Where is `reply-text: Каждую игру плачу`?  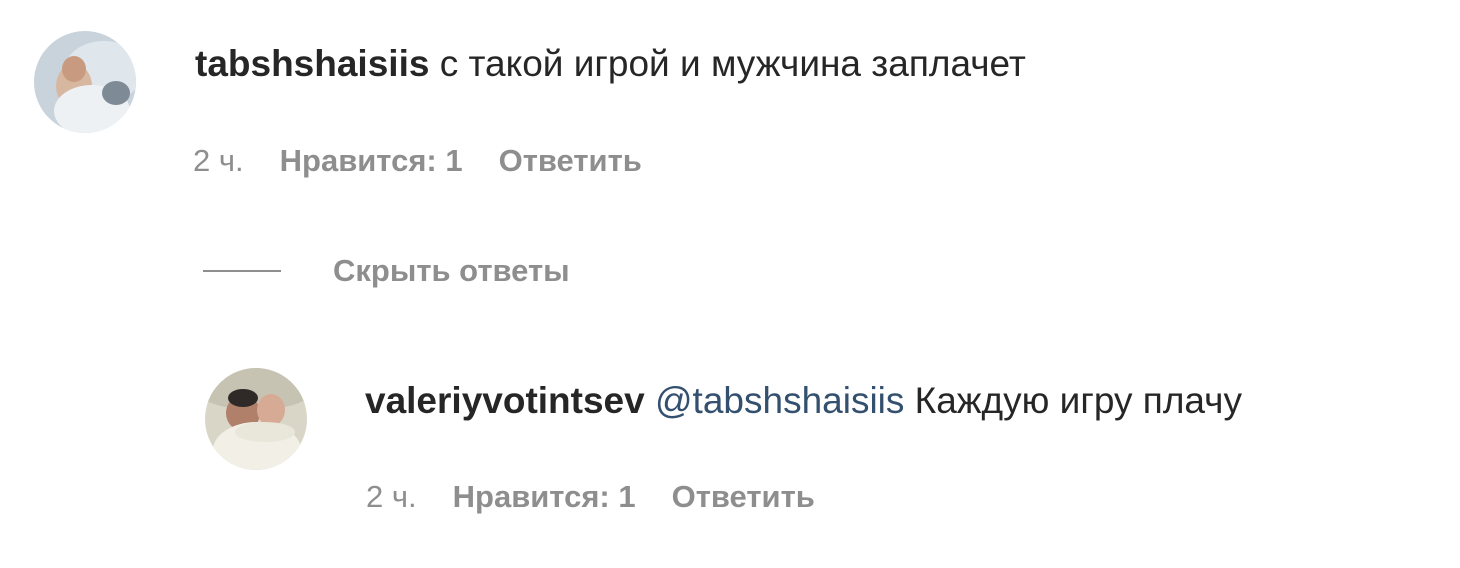
reply-text: Каждую игру плачу is located at coordinates (1078, 400).